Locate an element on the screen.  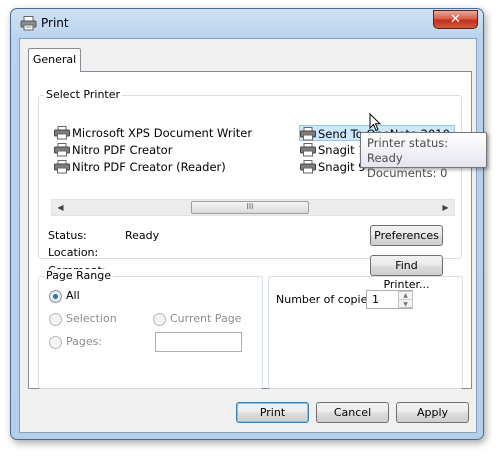
copies-spinner: ▲ ▼ is located at coordinates (405, 299).